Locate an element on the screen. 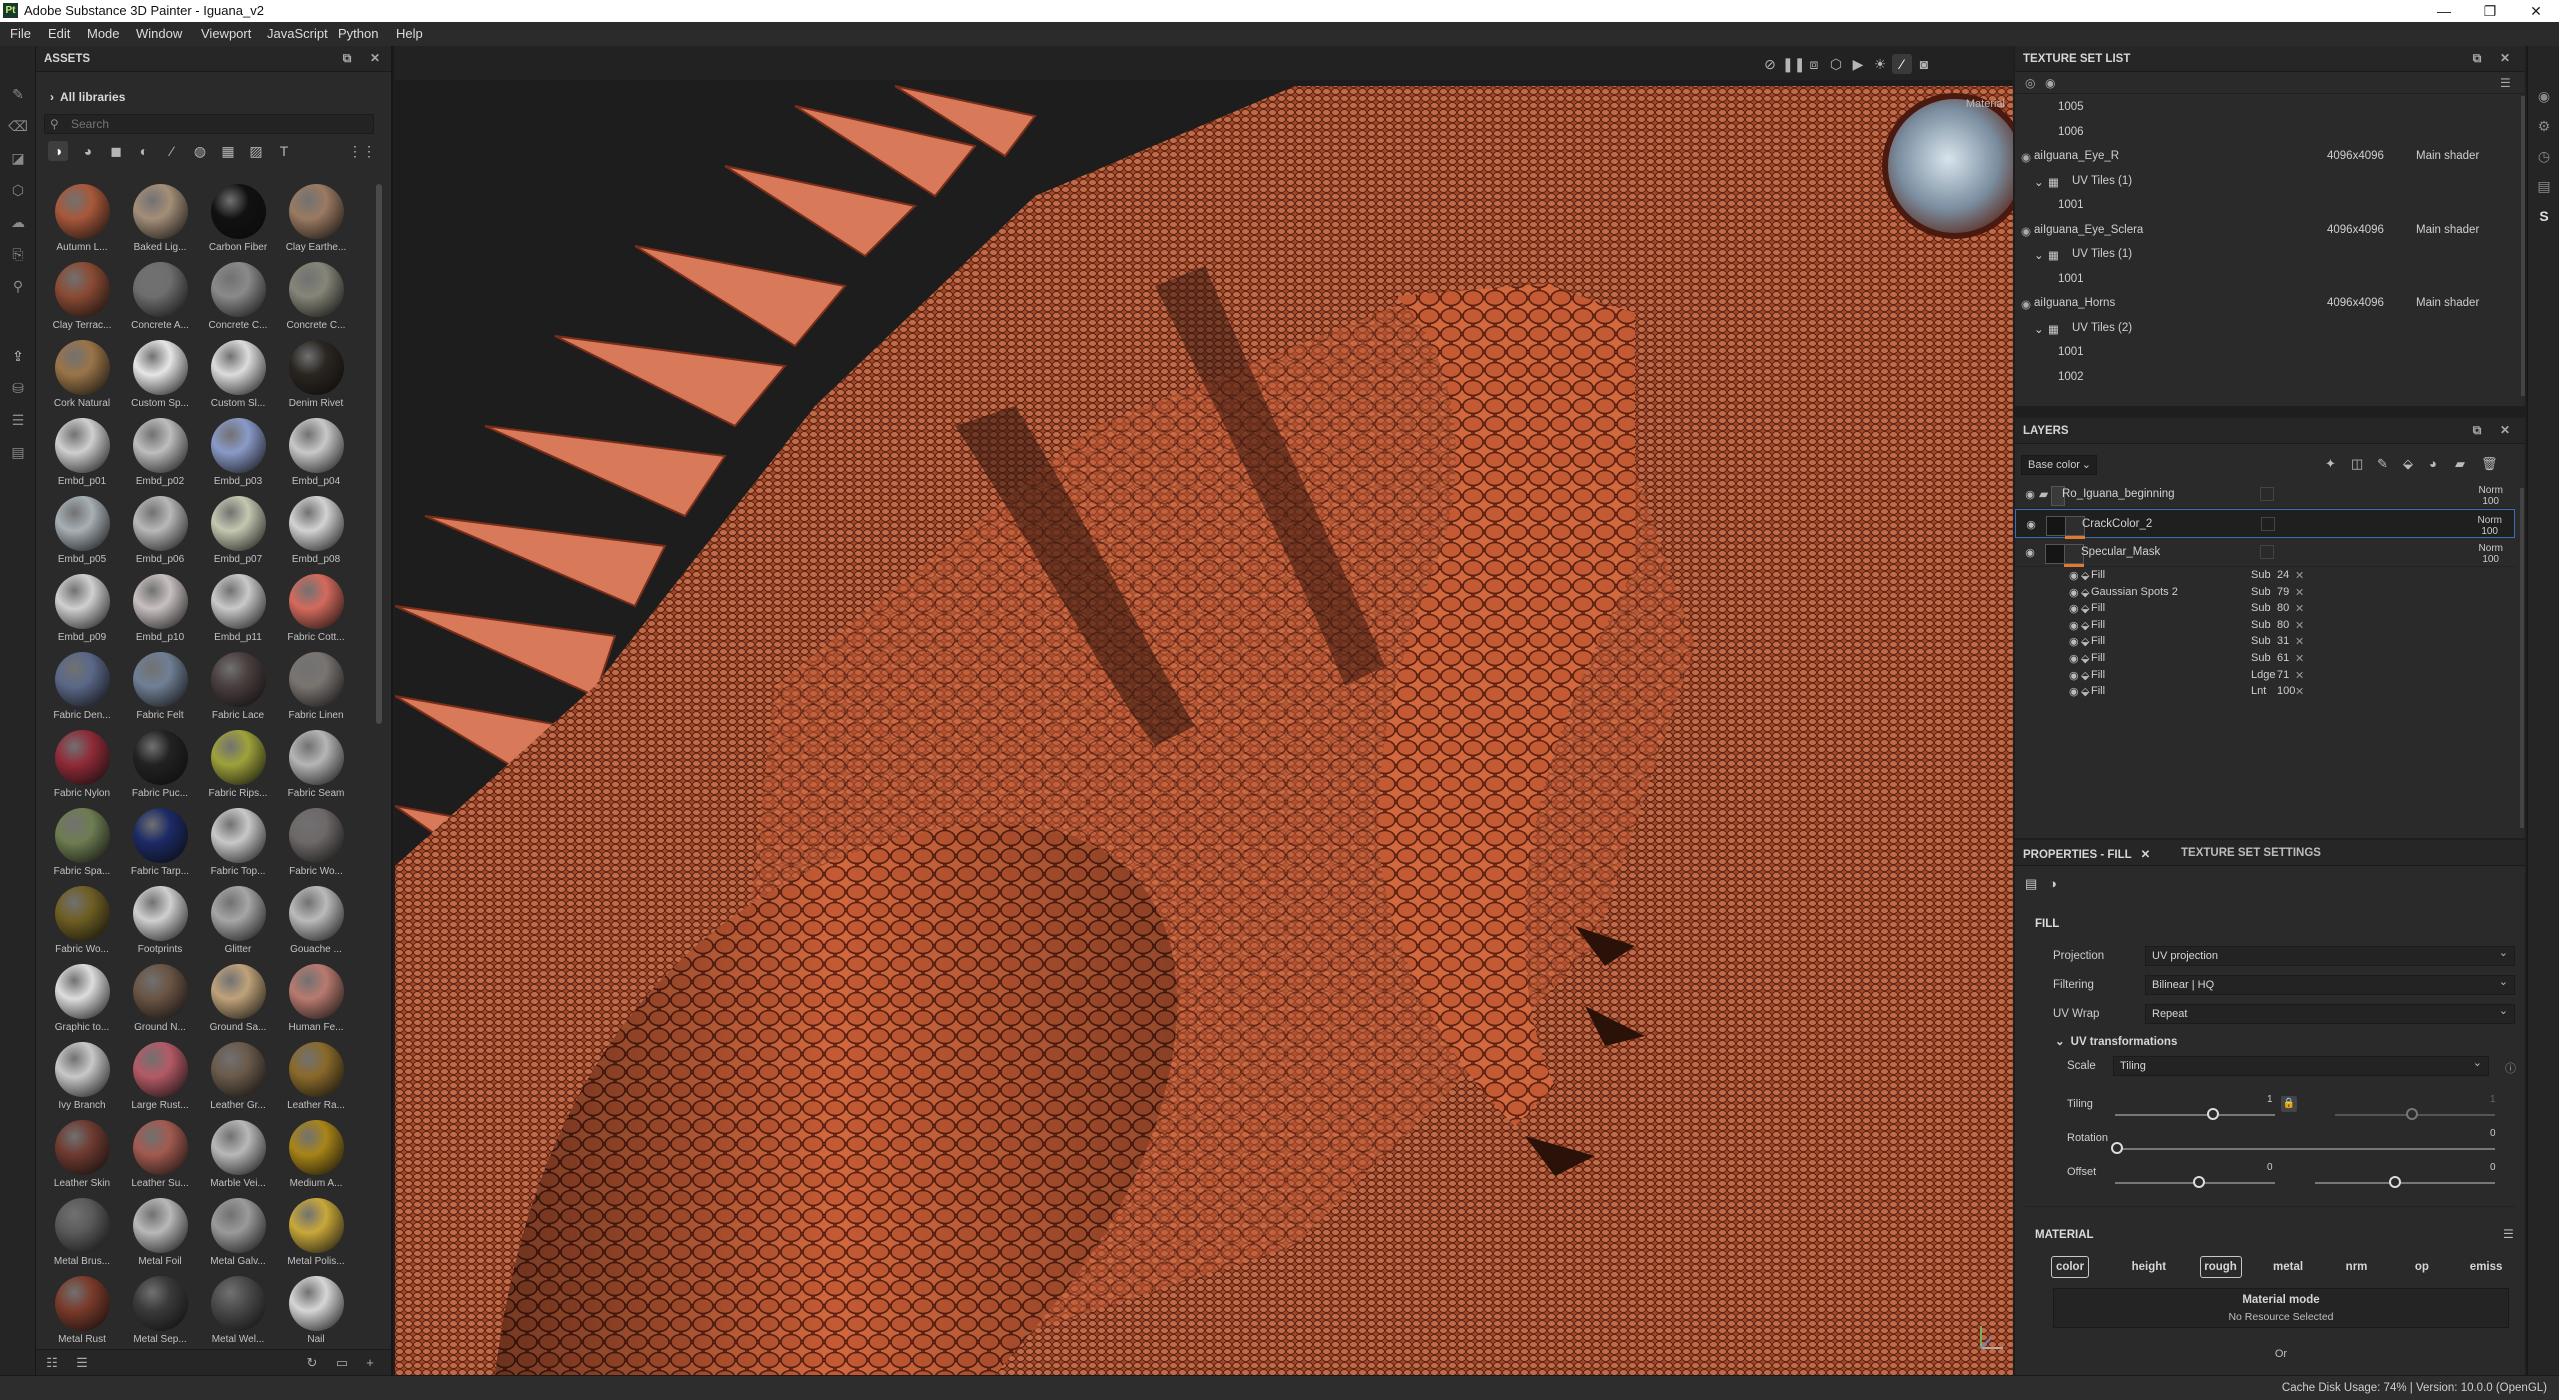 The image size is (2559, 1400). add-mask-icon: ◫ is located at coordinates (2357, 464).